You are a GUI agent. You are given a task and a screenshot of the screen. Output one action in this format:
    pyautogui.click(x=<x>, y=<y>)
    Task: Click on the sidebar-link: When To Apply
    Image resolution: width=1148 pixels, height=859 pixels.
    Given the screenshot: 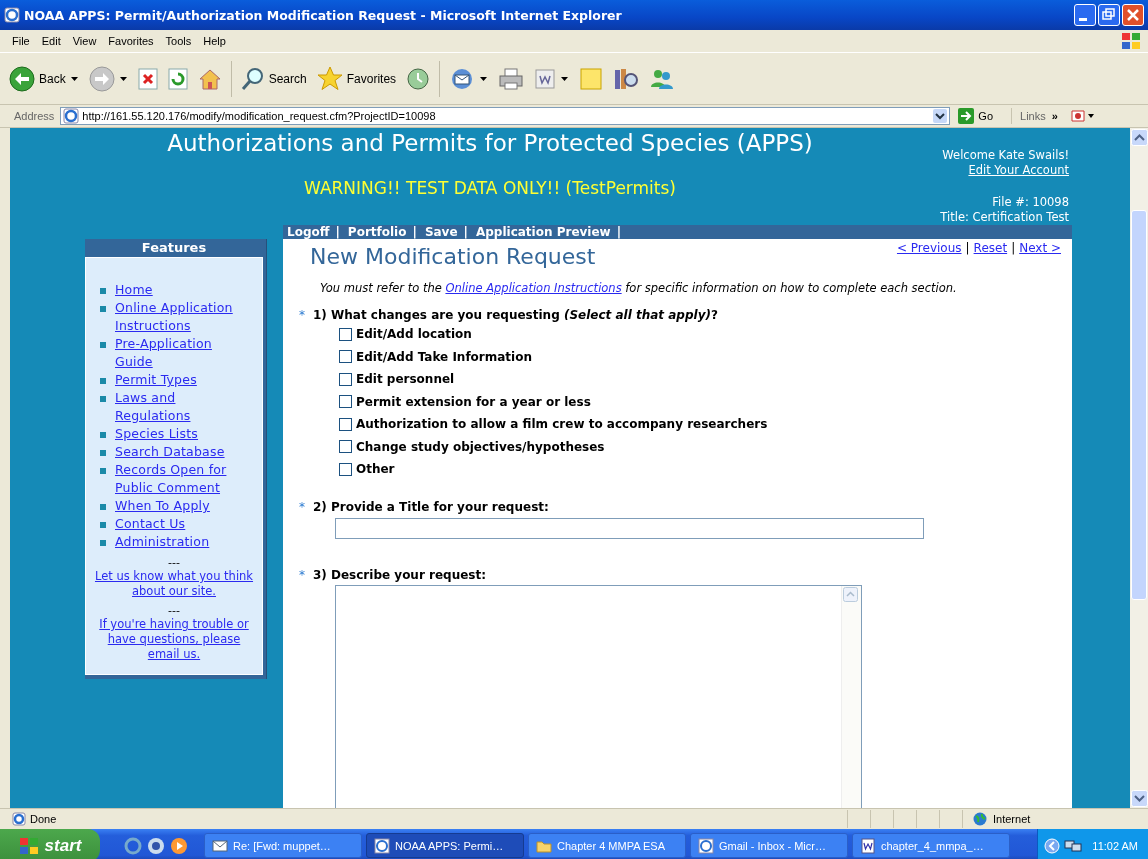 What is the action you would take?
    pyautogui.click(x=162, y=506)
    